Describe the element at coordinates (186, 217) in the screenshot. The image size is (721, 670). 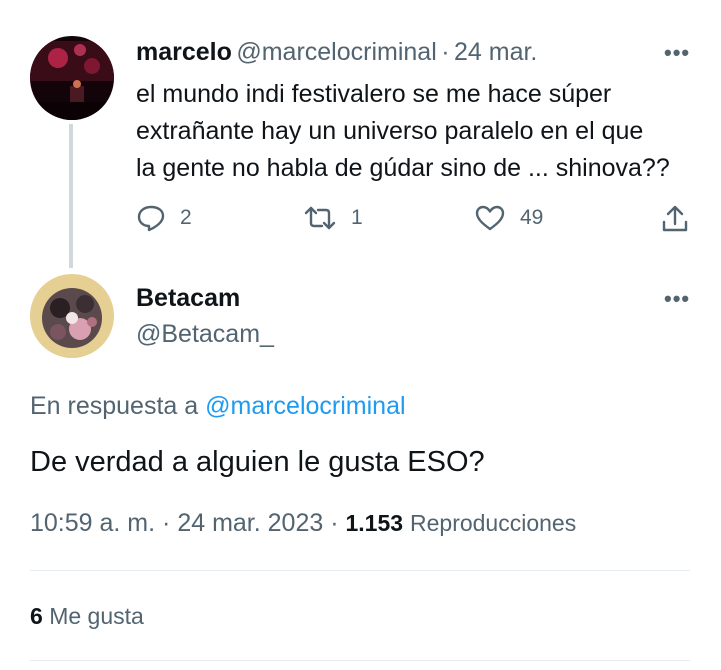
I see `reply-count: 2` at that location.